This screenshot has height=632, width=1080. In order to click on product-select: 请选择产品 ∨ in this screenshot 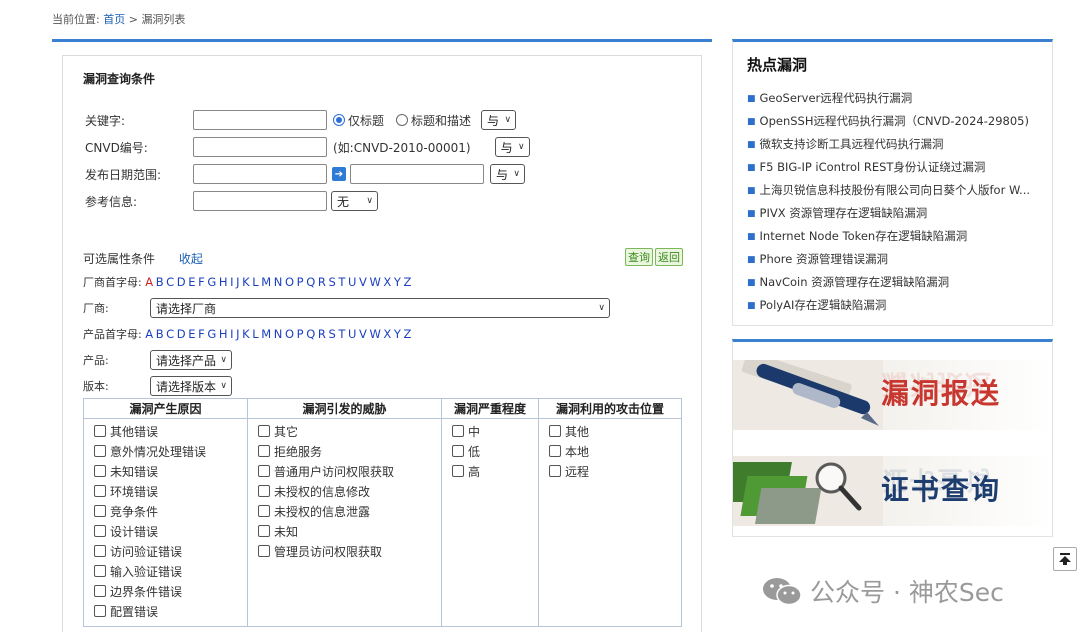, I will do `click(191, 360)`.